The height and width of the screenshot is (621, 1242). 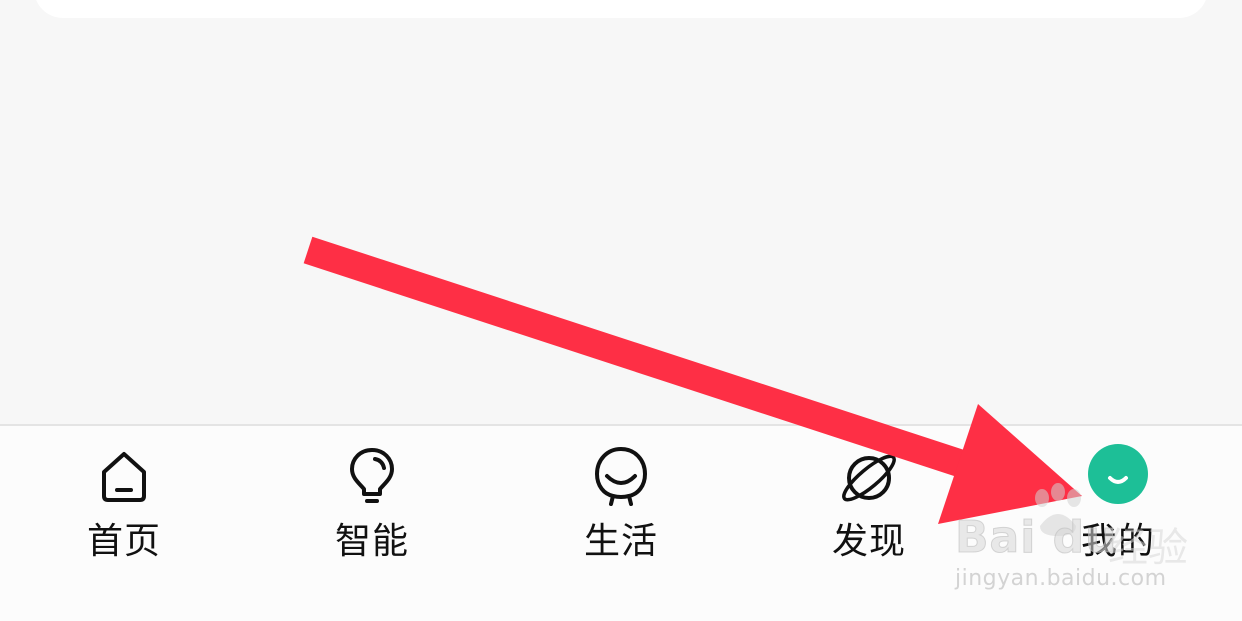 I want to click on tab-life-label: 生活, so click(x=620, y=541).